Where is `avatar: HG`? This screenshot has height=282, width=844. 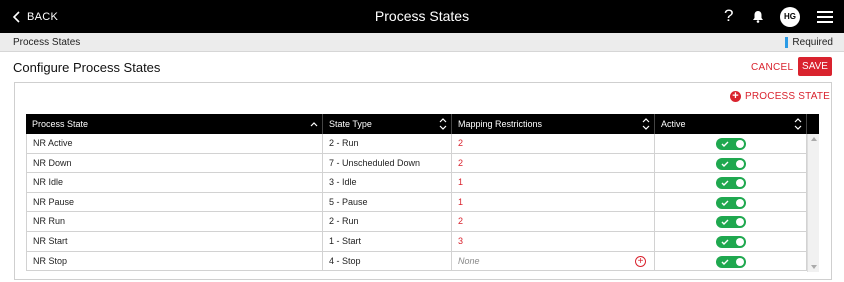
avatar: HG is located at coordinates (790, 17).